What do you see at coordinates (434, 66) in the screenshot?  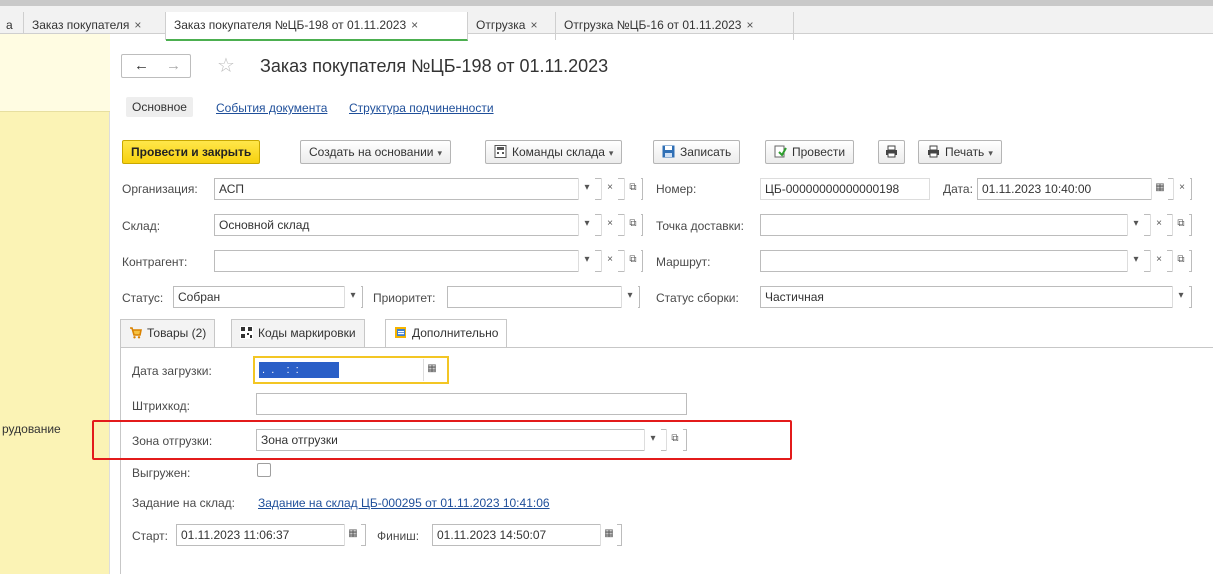 I see `page-title: Заказ покупателя №ЦБ-198 от 01.11.2023` at bounding box center [434, 66].